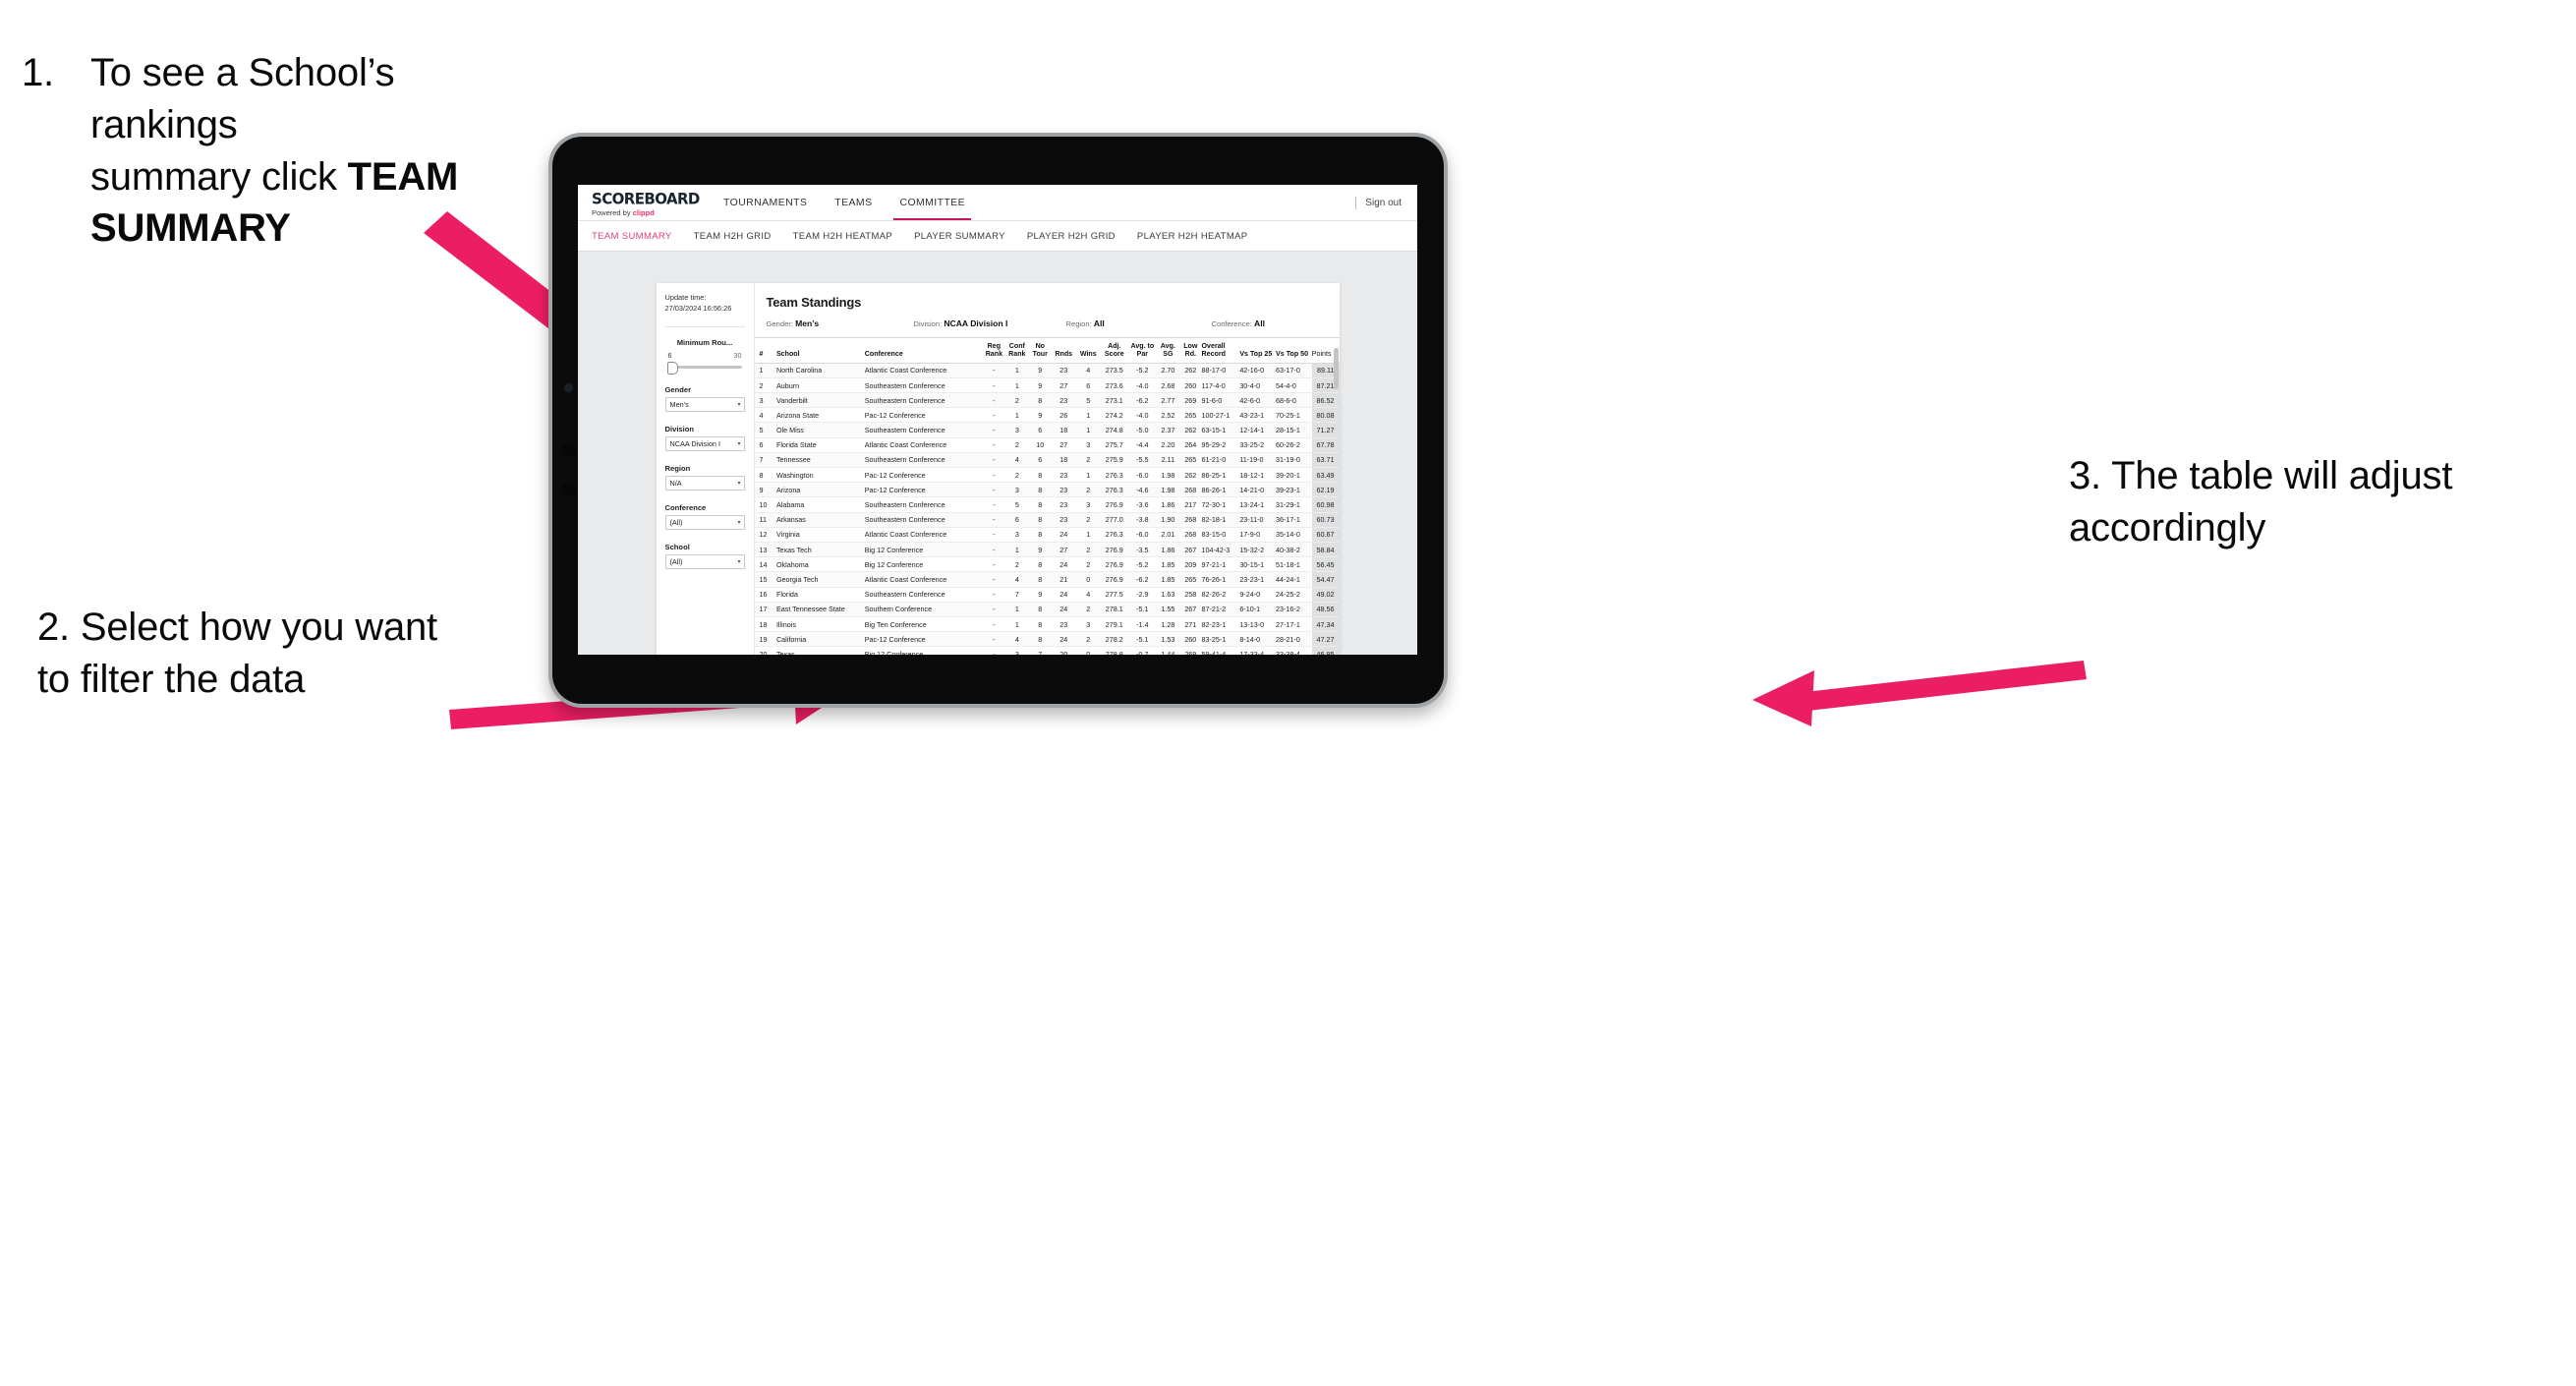 This screenshot has width=2576, height=1386. What do you see at coordinates (705, 368) in the screenshot?
I see `minimum-rounds-slider` at bounding box center [705, 368].